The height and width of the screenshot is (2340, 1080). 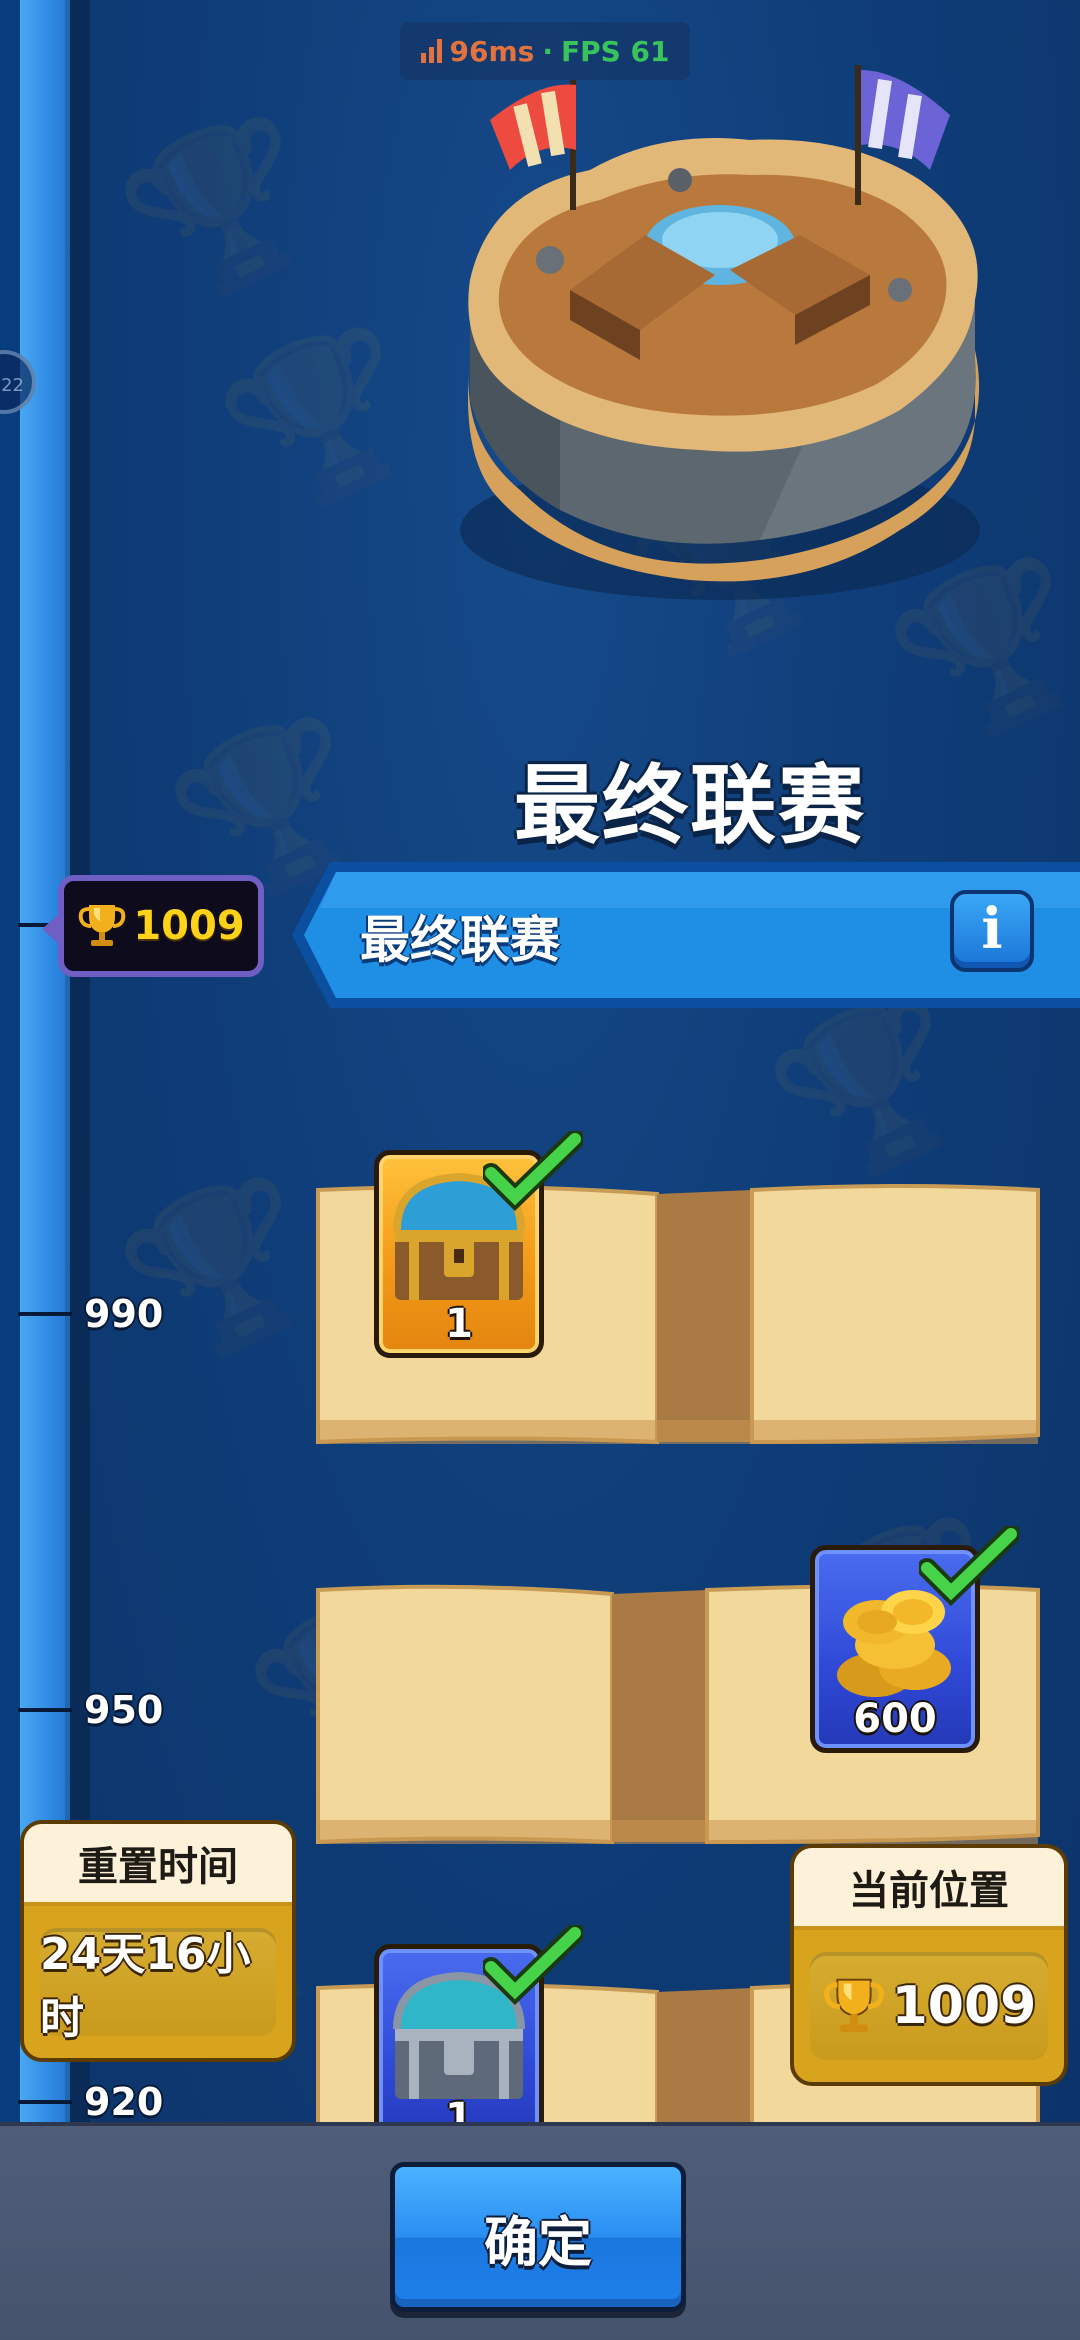 I want to click on track-tick-label: 990, so click(x=124, y=1314).